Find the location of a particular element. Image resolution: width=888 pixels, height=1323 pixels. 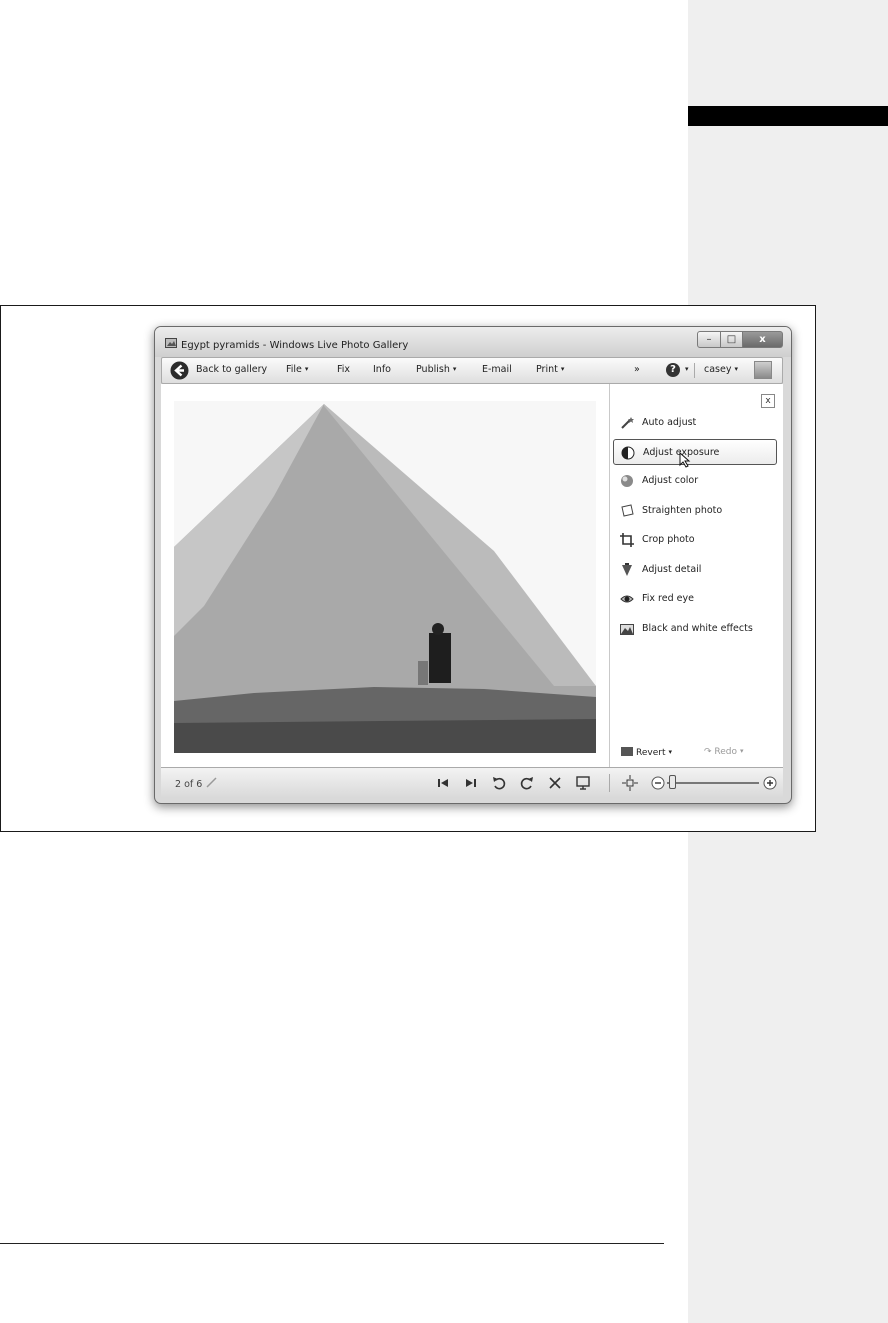

rotate-left-icon is located at coordinates (499, 783).